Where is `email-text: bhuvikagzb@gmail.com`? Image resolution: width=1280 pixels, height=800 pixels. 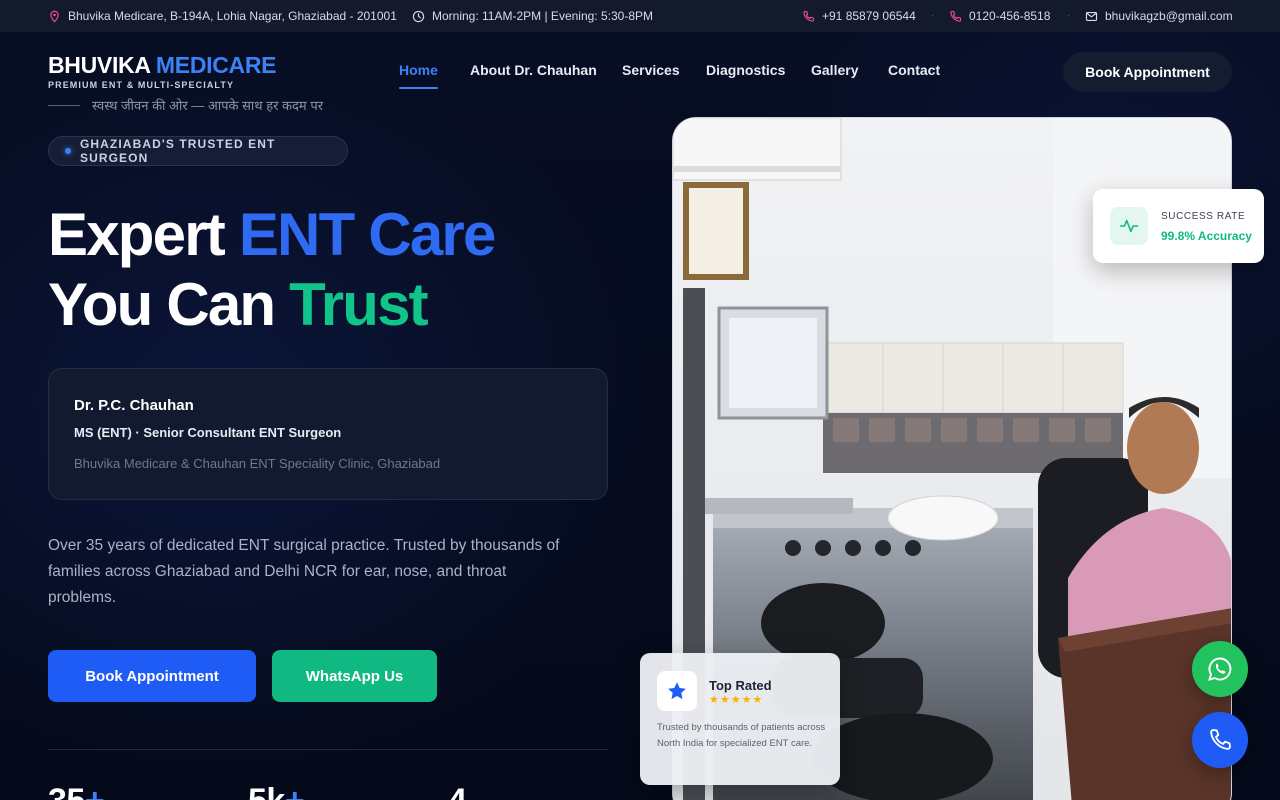
email-text: bhuvikagzb@gmail.com is located at coordinates (1169, 16).